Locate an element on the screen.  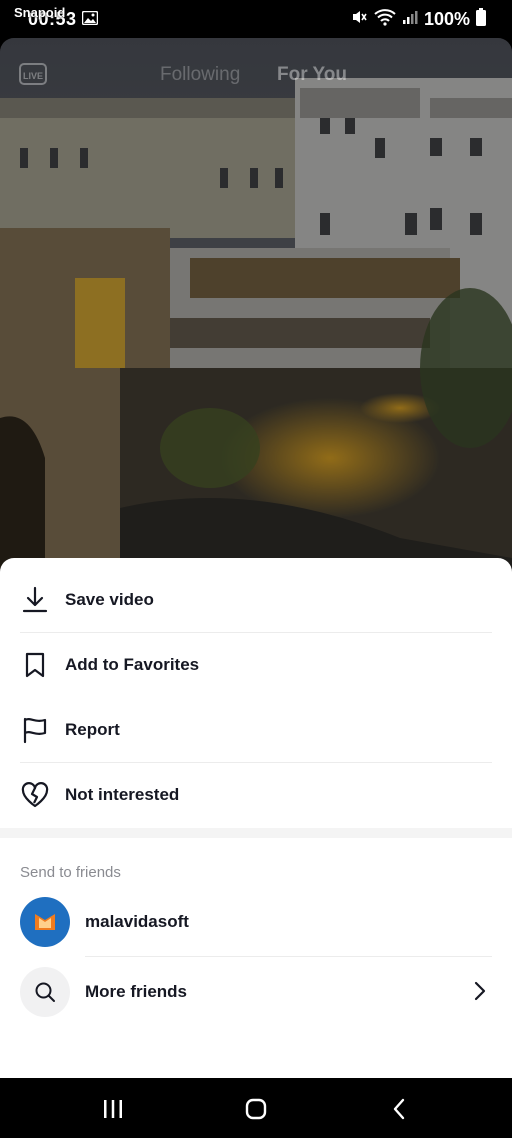
bookmark-icon is located at coordinates (35, 665).